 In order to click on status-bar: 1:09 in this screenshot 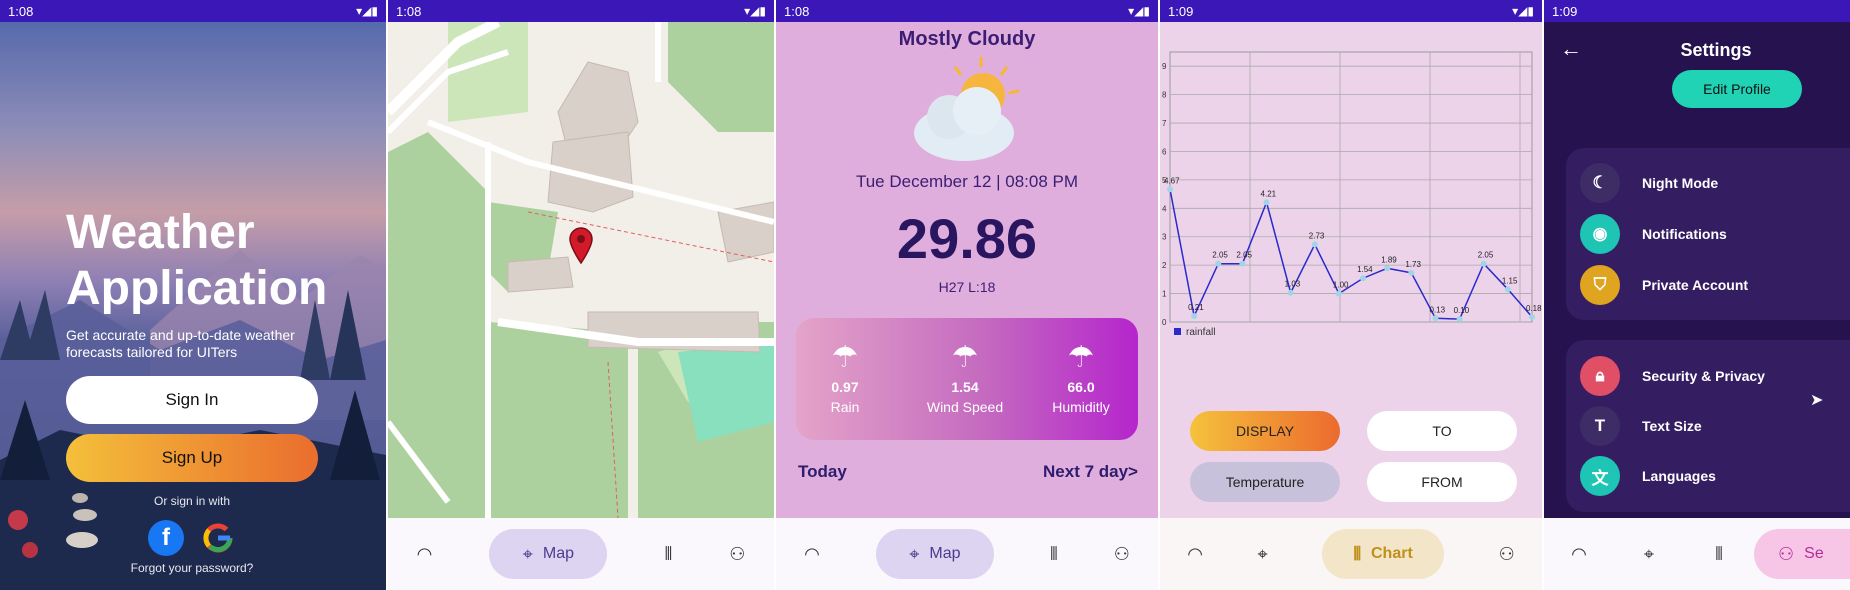, I will do `click(1697, 11)`.